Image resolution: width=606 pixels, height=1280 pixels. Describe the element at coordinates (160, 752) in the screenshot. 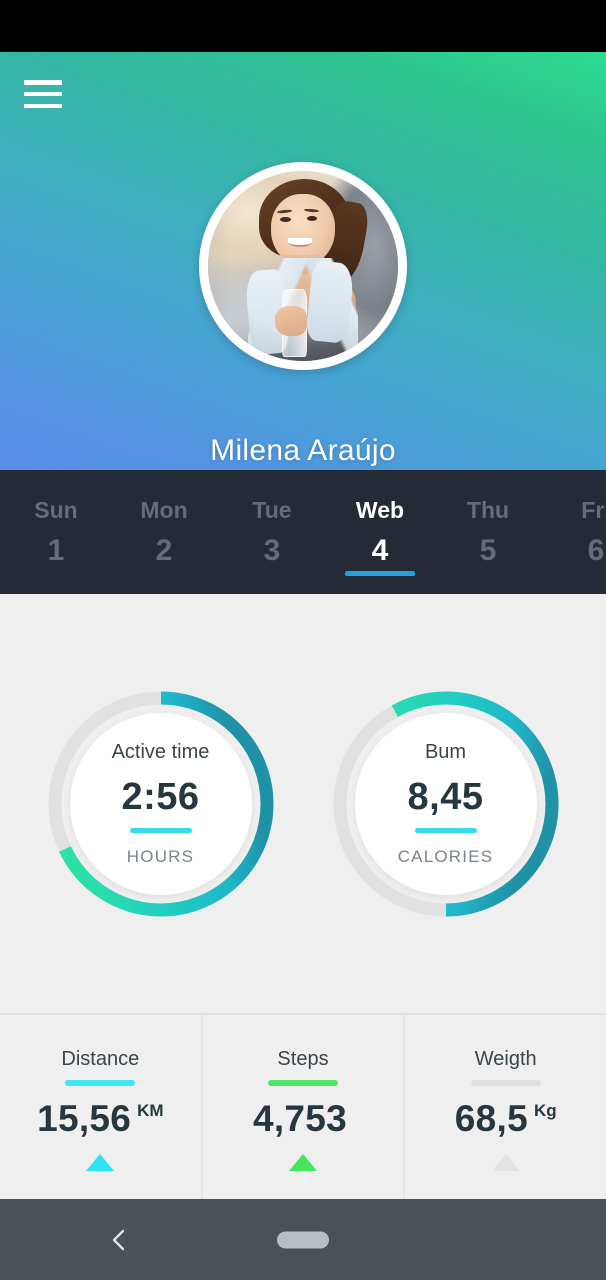

I see `ring-title: Active time` at that location.